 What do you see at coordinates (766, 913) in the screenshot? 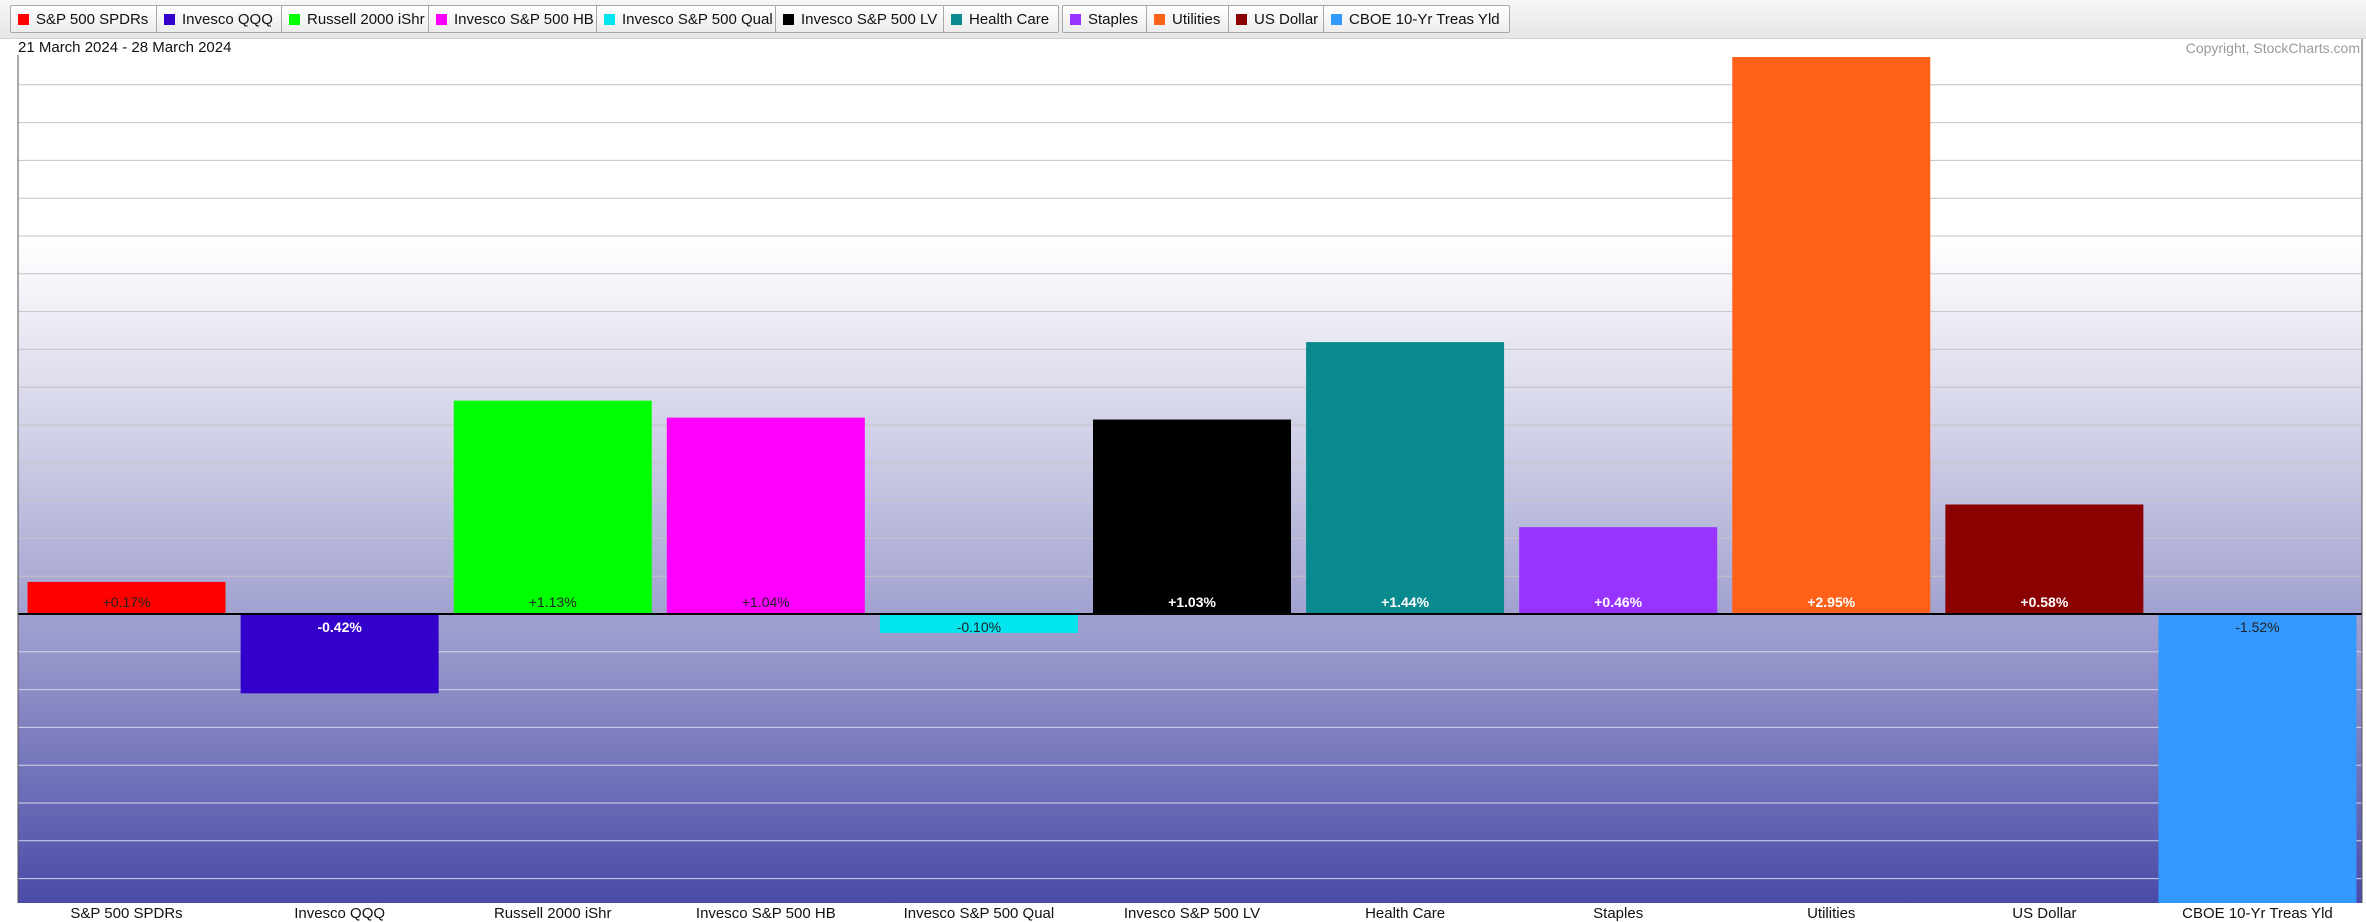
I see `category-label: Invesco S&P 500 HB` at bounding box center [766, 913].